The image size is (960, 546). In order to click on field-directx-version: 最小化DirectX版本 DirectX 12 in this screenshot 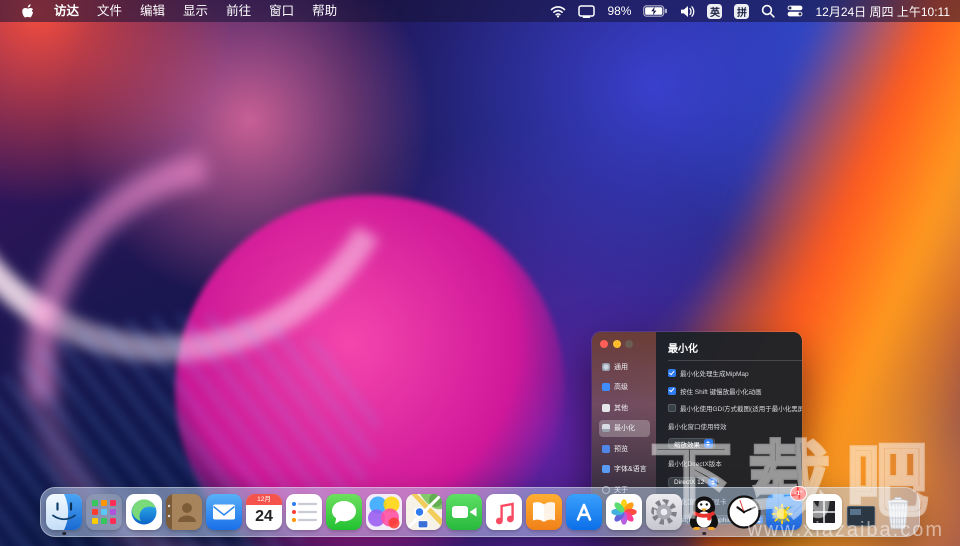, I will do `click(735, 473)`.